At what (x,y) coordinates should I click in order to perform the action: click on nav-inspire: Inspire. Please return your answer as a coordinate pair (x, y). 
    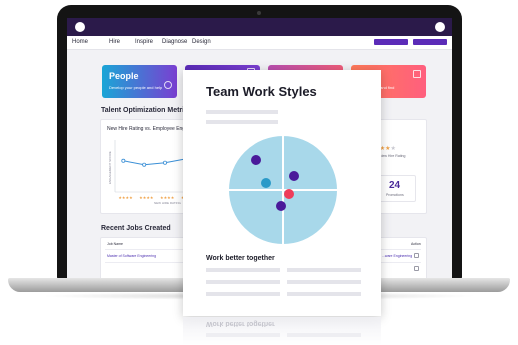
    Looking at the image, I should click on (144, 42).